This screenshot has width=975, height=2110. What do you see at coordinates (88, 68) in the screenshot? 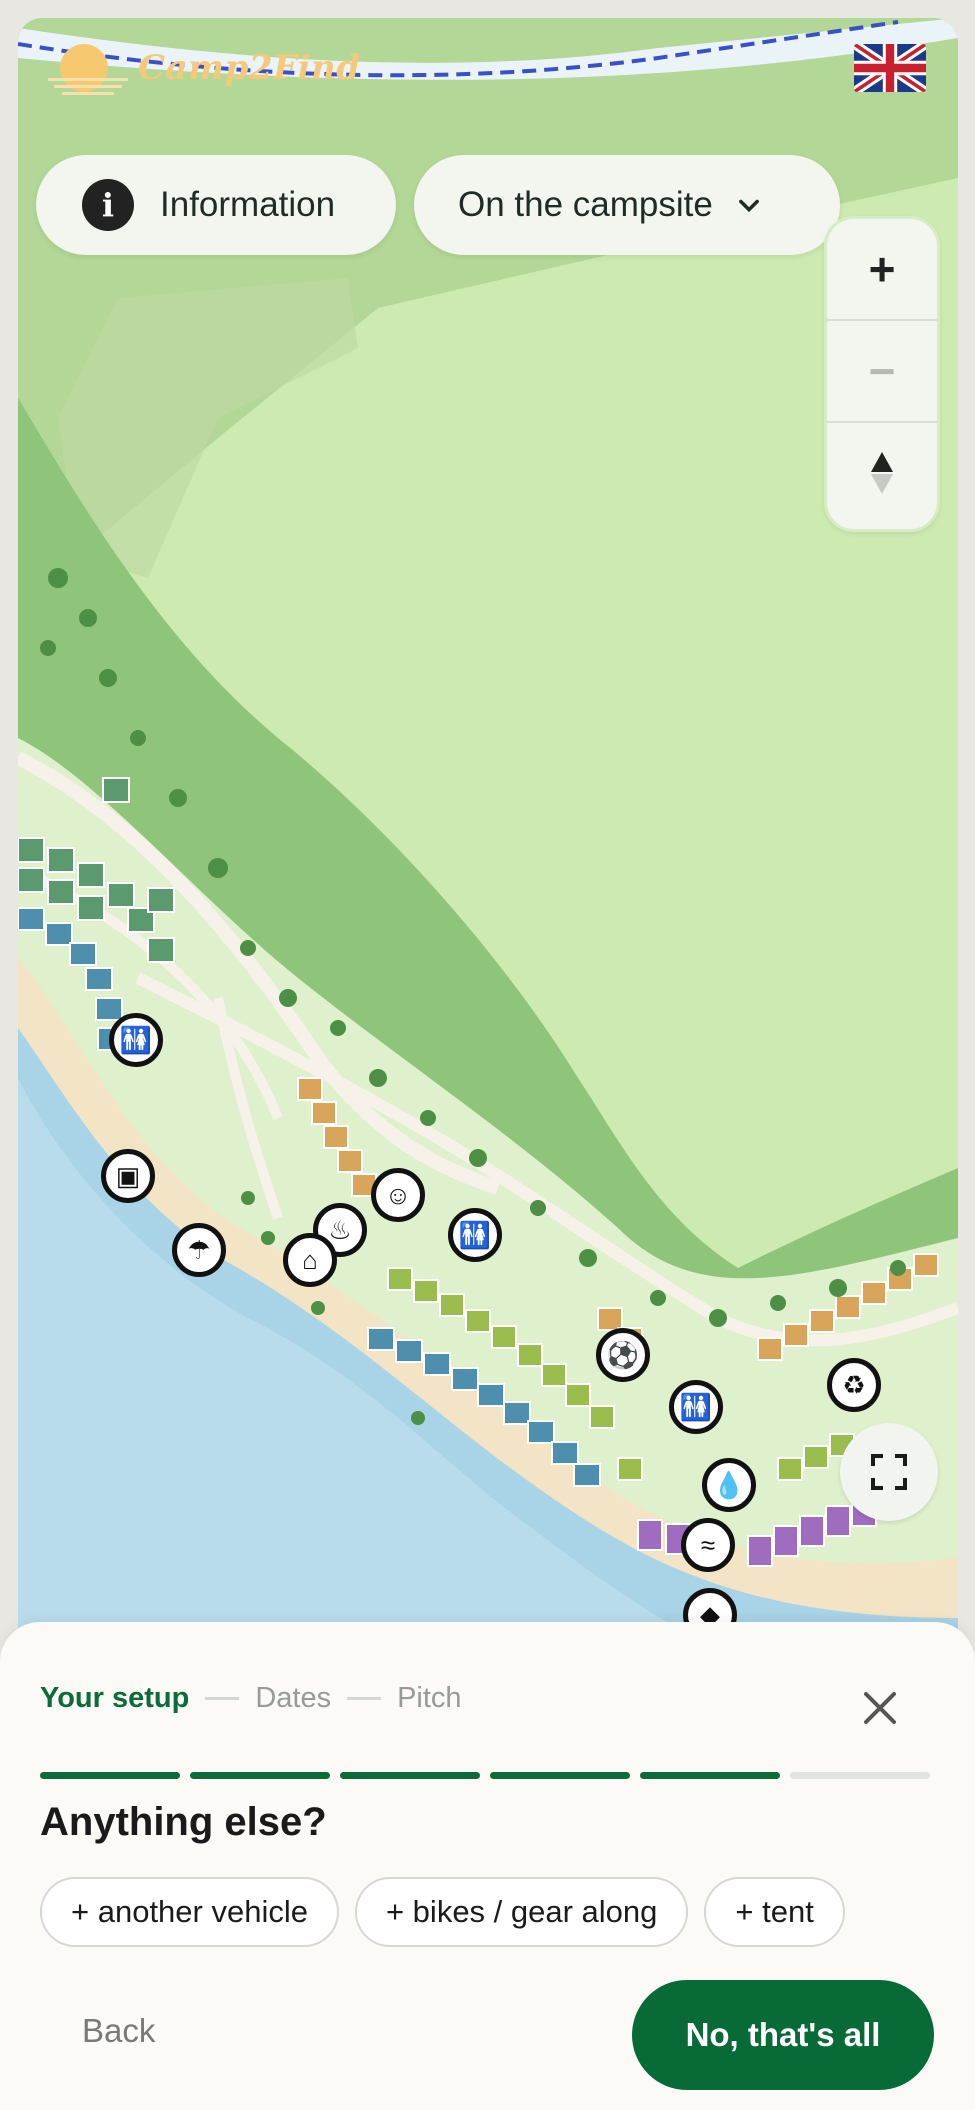
I see `sun-logo-icon` at bounding box center [88, 68].